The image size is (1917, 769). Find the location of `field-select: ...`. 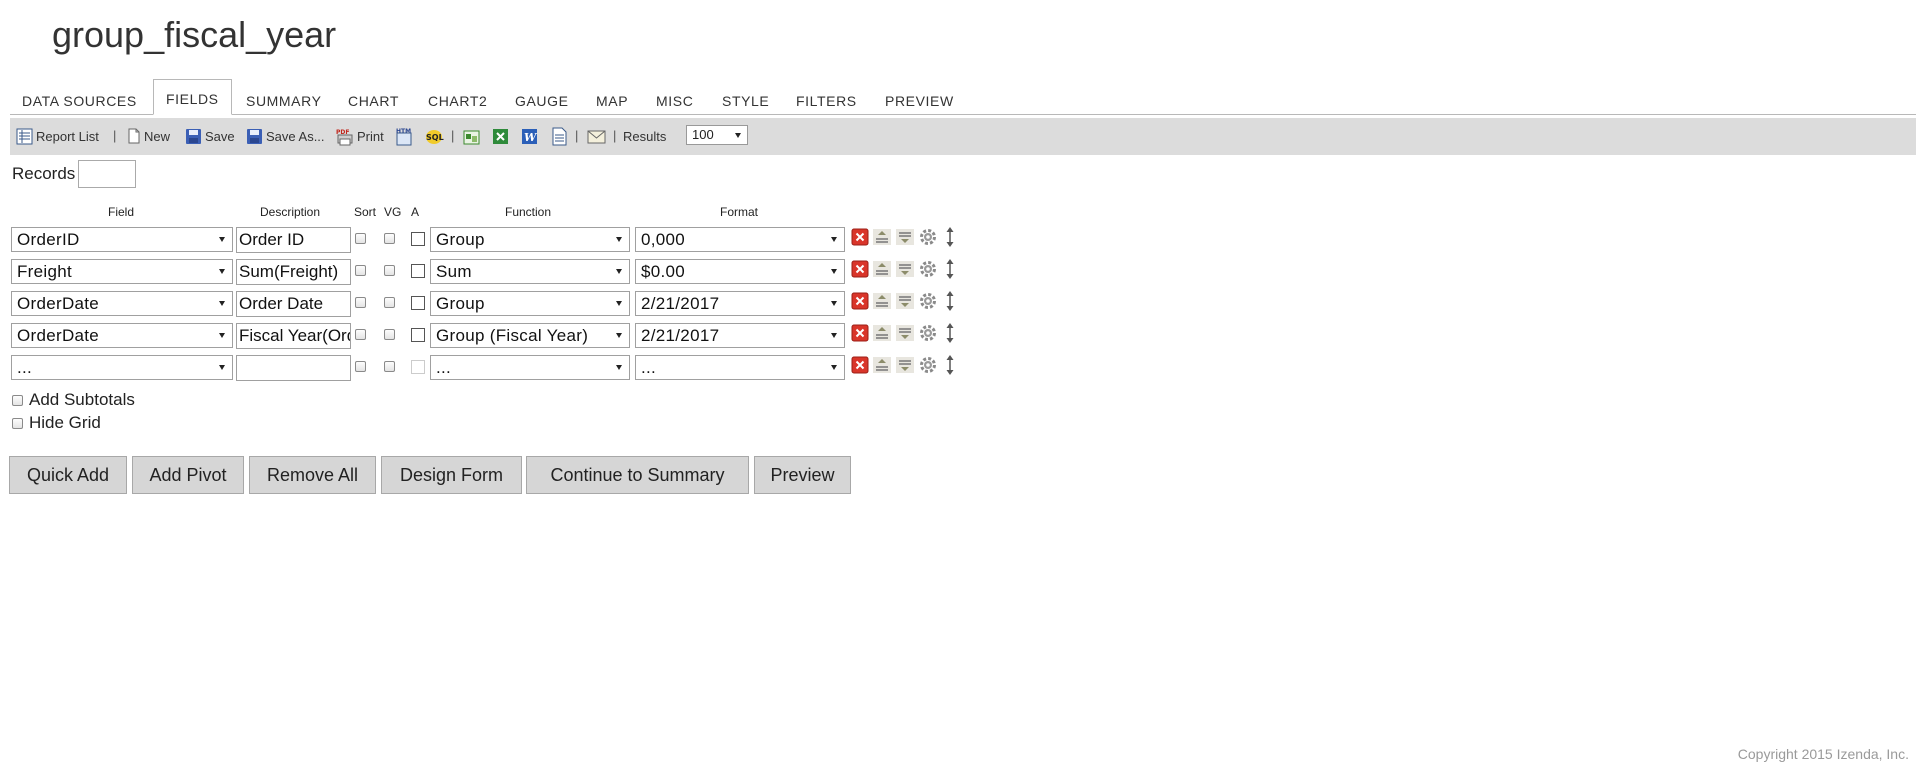

field-select: ... is located at coordinates (122, 367).